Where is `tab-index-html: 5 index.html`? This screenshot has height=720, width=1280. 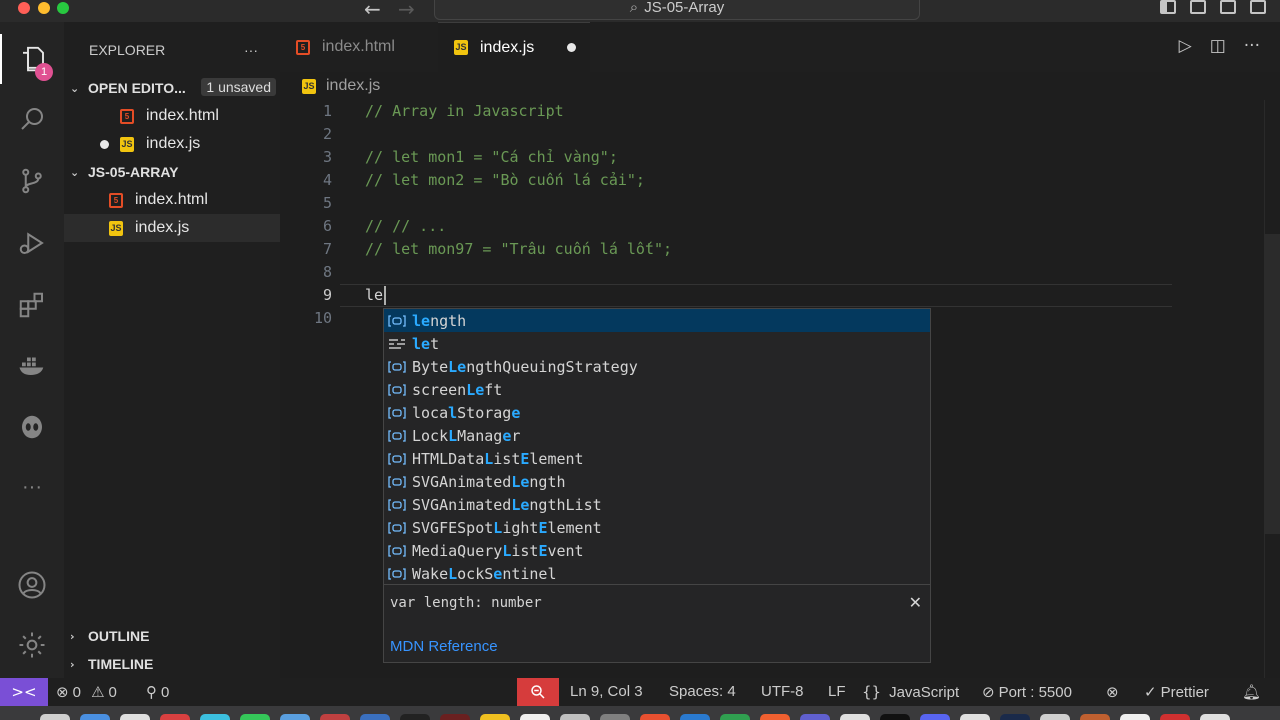
tab-index-html: 5 index.html is located at coordinates (359, 47).